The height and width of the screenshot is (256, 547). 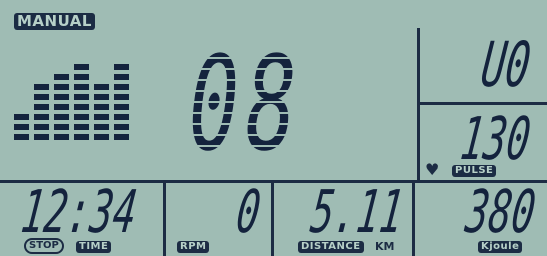 I want to click on pulse-label: PULSE, so click(x=474, y=171).